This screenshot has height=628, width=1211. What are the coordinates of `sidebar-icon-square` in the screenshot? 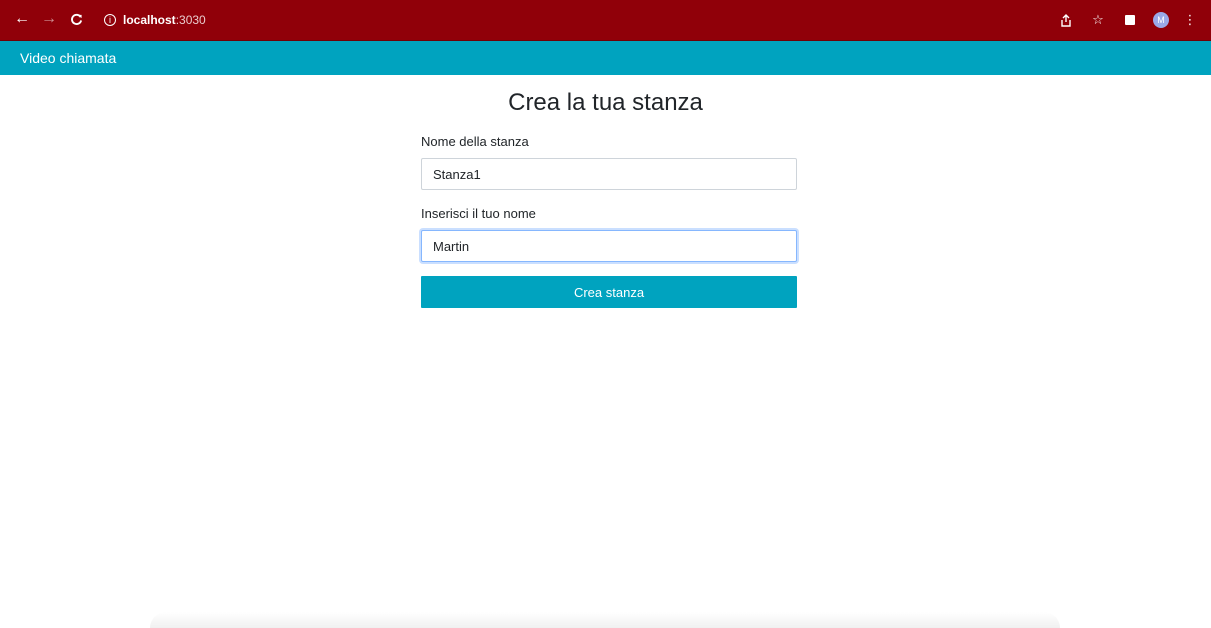 It's located at (1130, 20).